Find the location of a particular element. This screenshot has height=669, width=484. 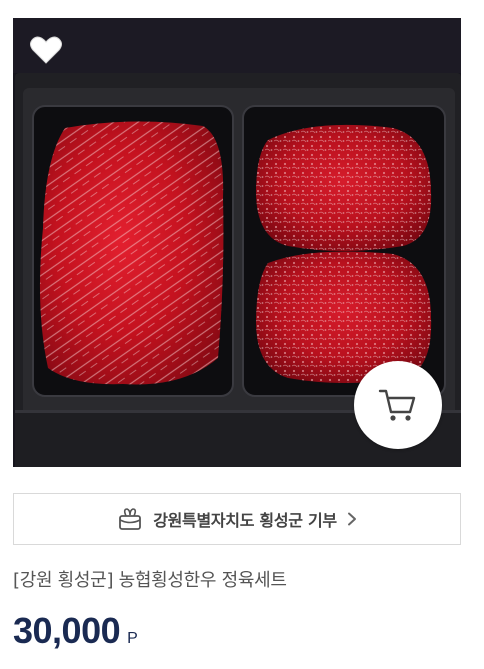

price-unit: P is located at coordinates (132, 638).